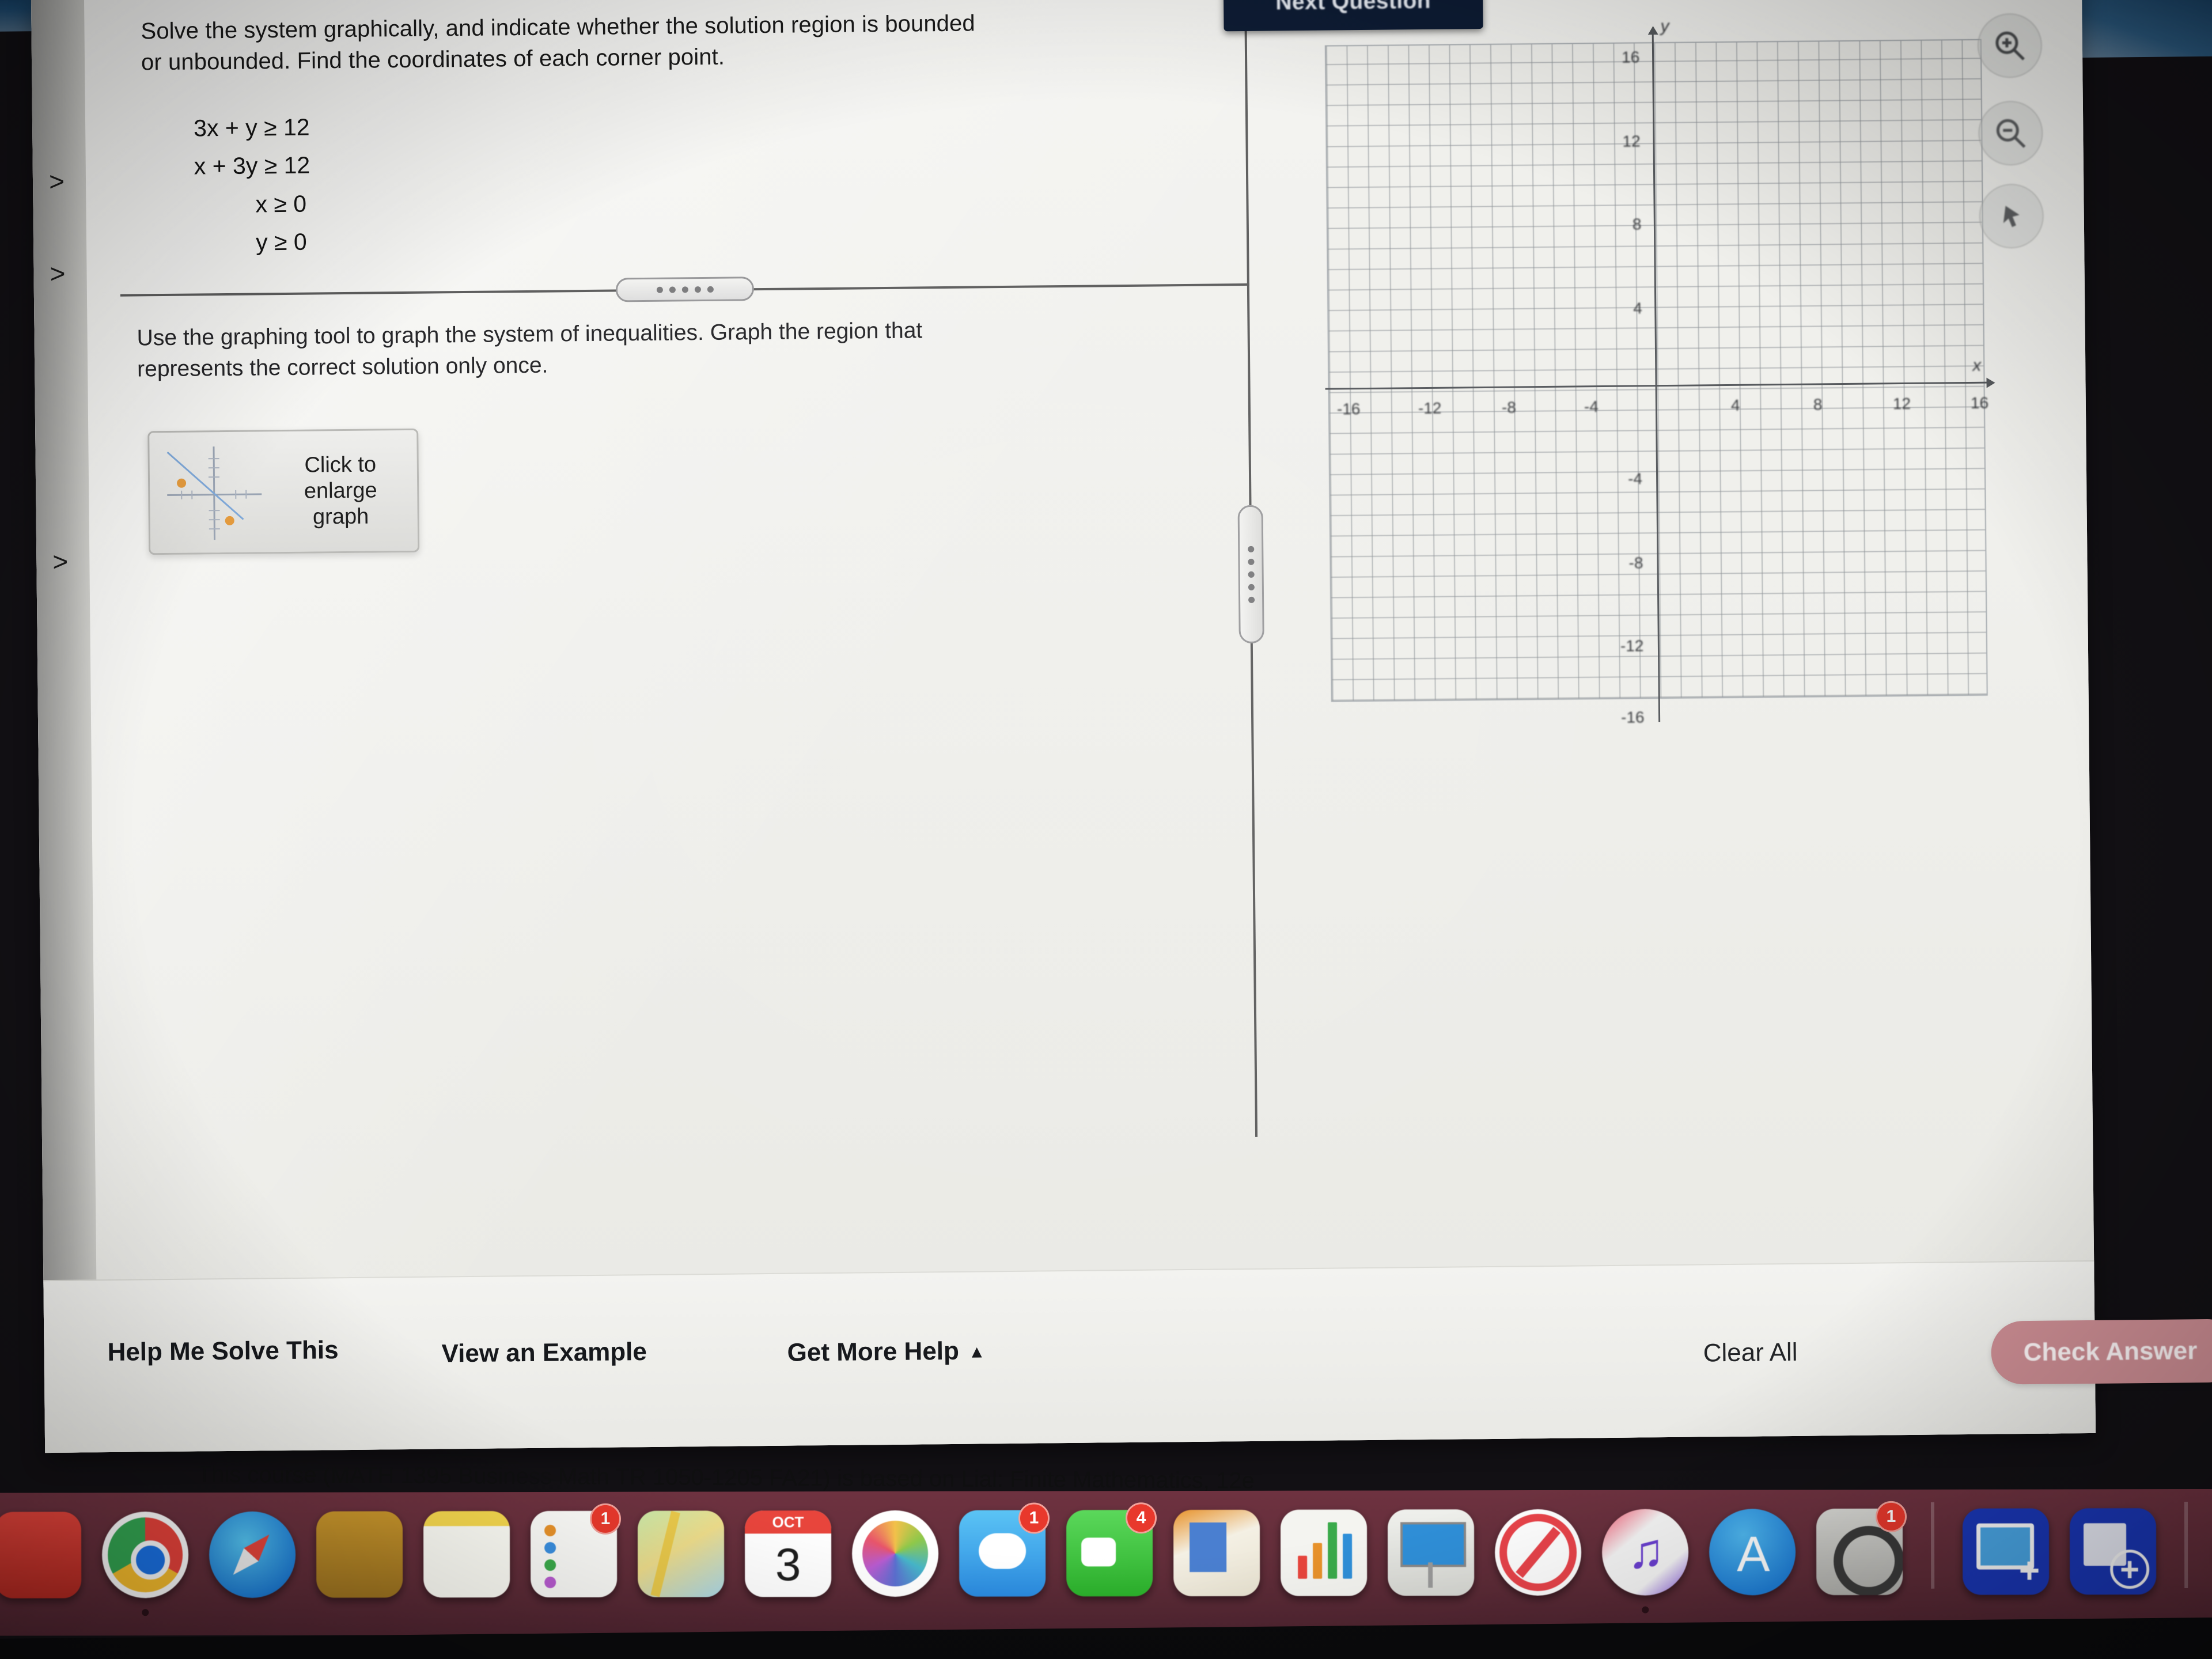  Describe the element at coordinates (1979, 402) in the screenshot. I see `x-tick-label: 16` at that location.